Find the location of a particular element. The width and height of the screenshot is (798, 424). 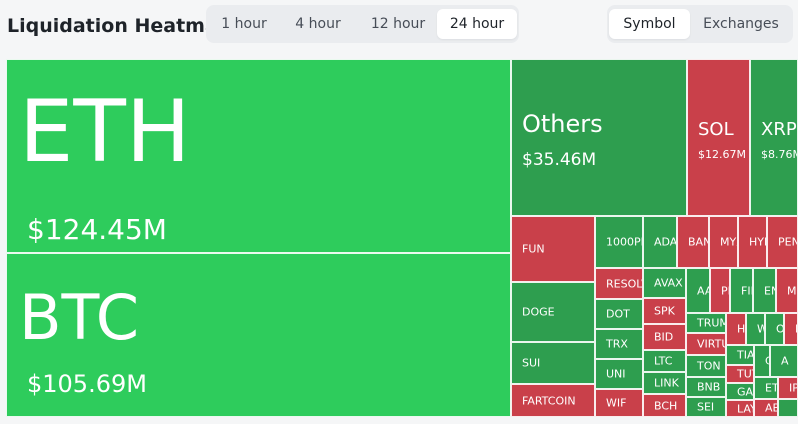

tile-name: XRP is located at coordinates (779, 129).